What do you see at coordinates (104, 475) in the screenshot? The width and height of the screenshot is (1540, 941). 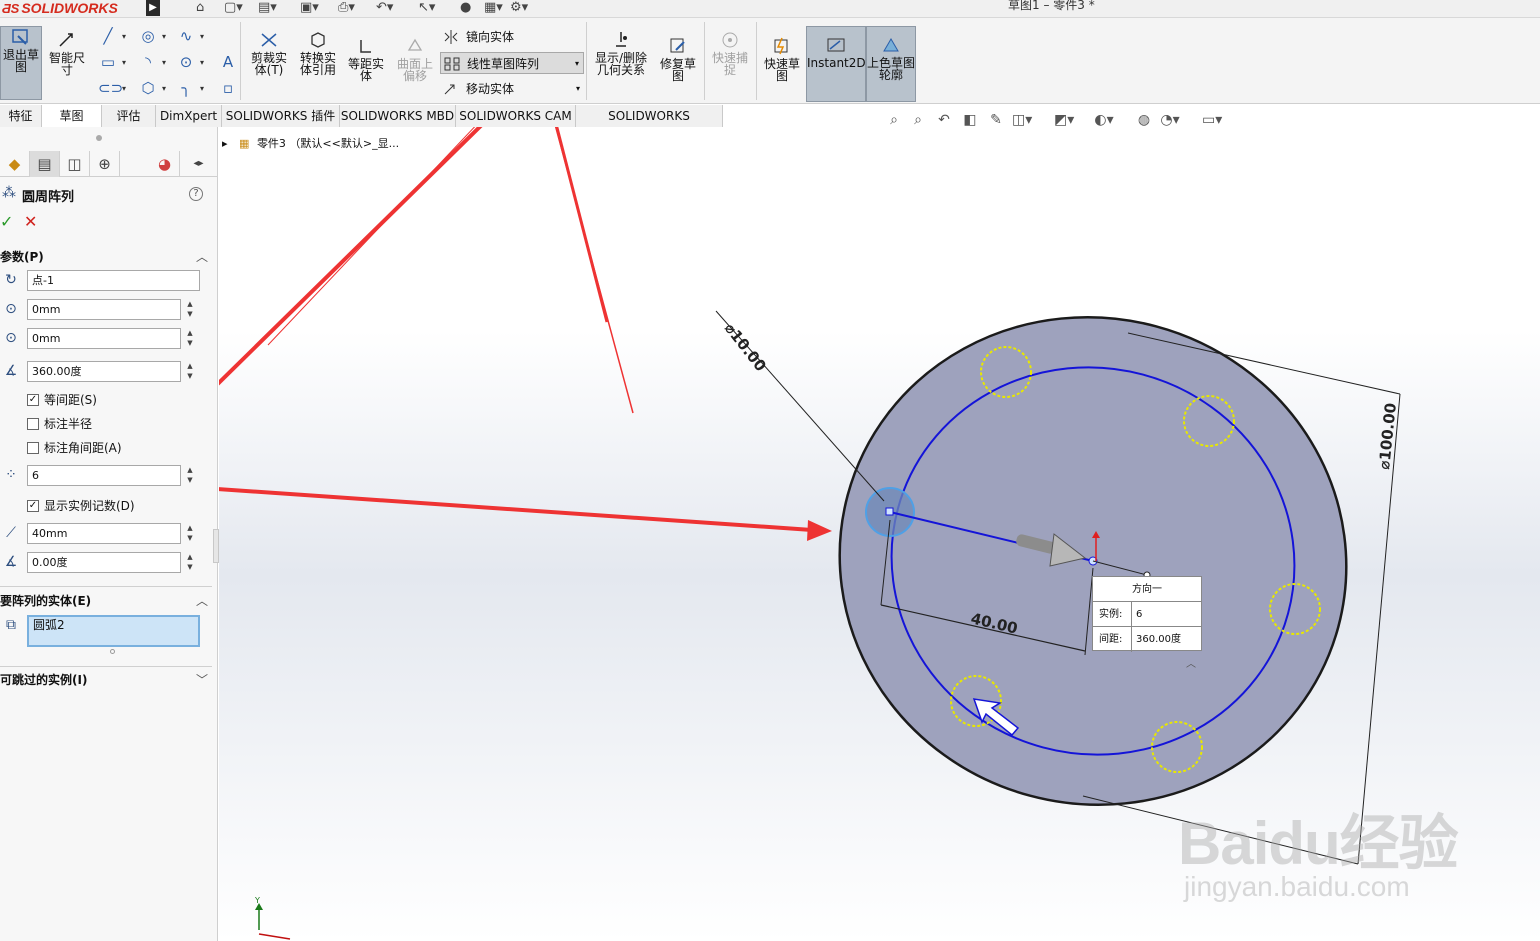 I see `instance-count-field: 6` at bounding box center [104, 475].